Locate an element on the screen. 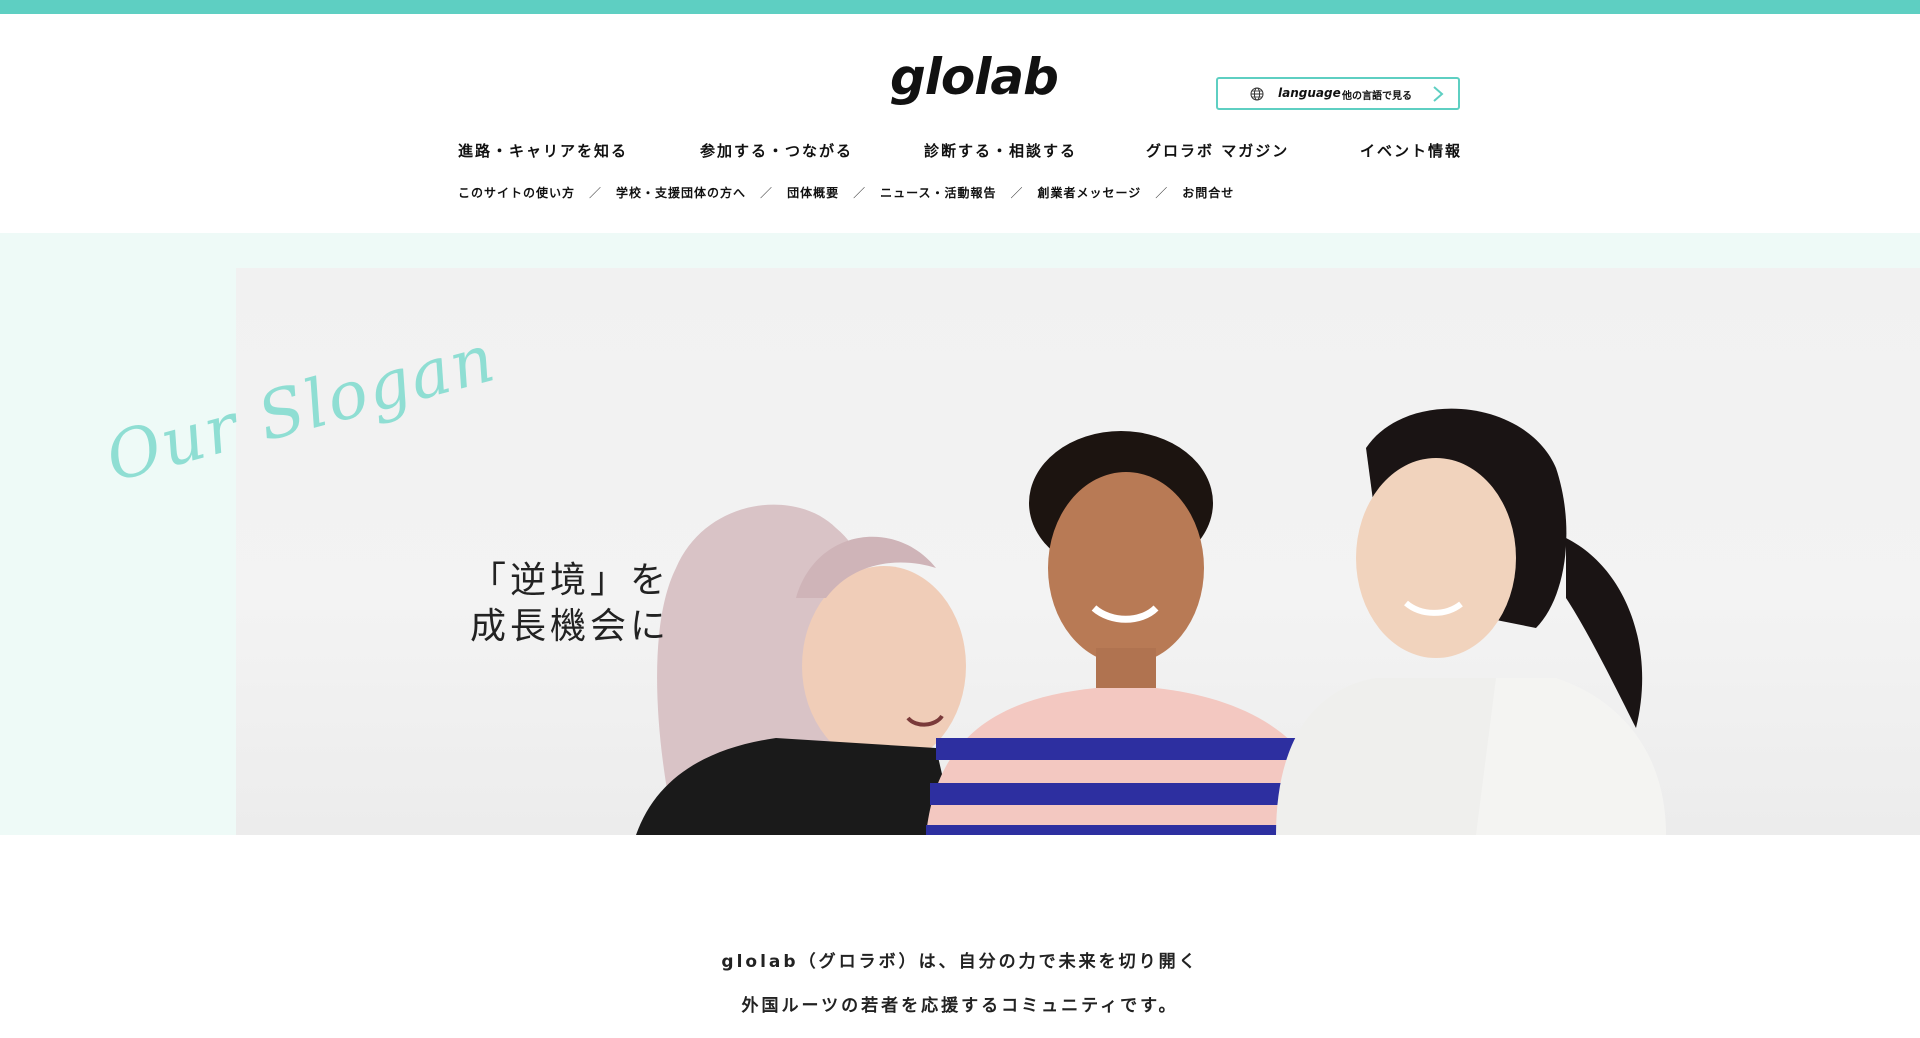 The width and height of the screenshot is (1920, 1038). hero-slogan: 「逆境」を 成長機会に is located at coordinates (570, 604).